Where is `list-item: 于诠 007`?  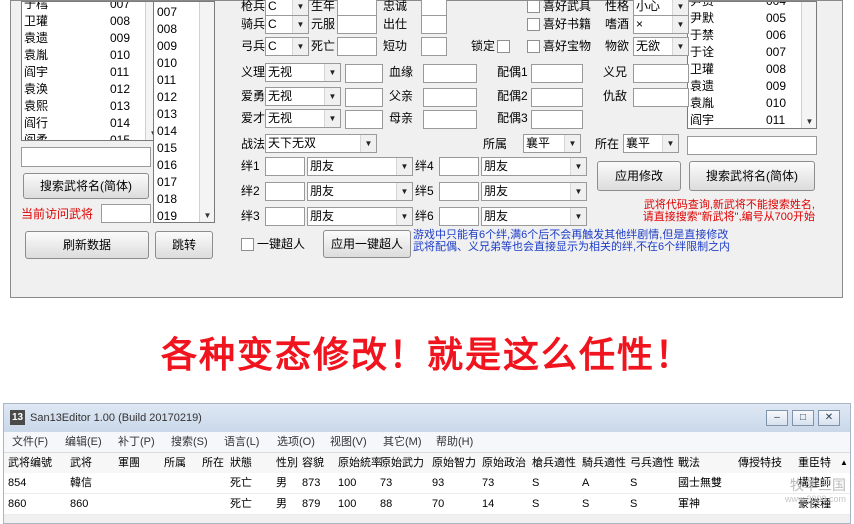 list-item: 于诠 007 is located at coordinates (746, 52).